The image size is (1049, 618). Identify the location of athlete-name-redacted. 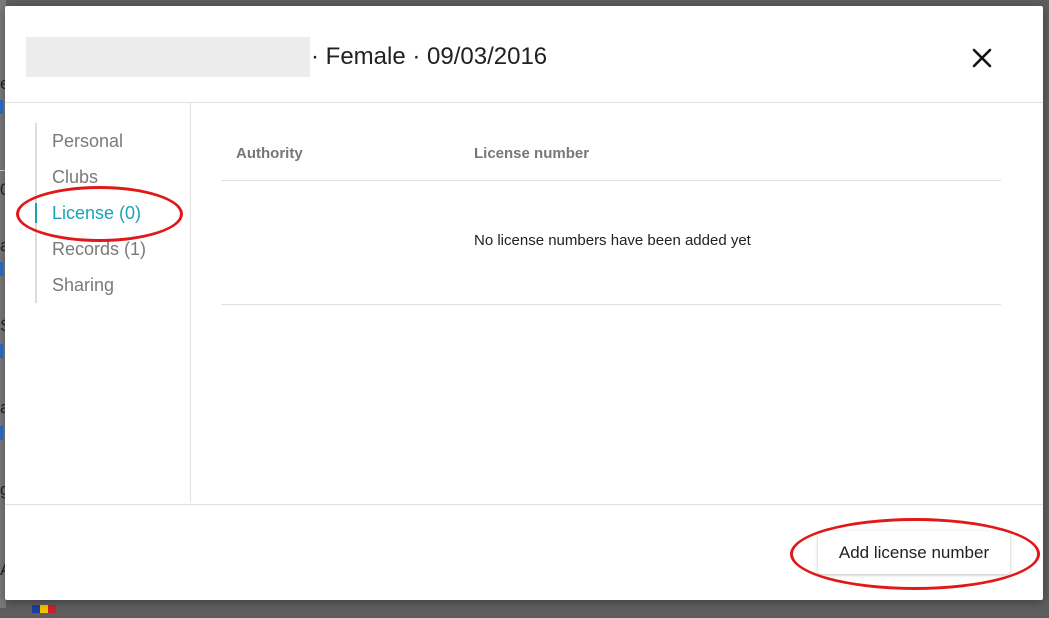
(168, 57).